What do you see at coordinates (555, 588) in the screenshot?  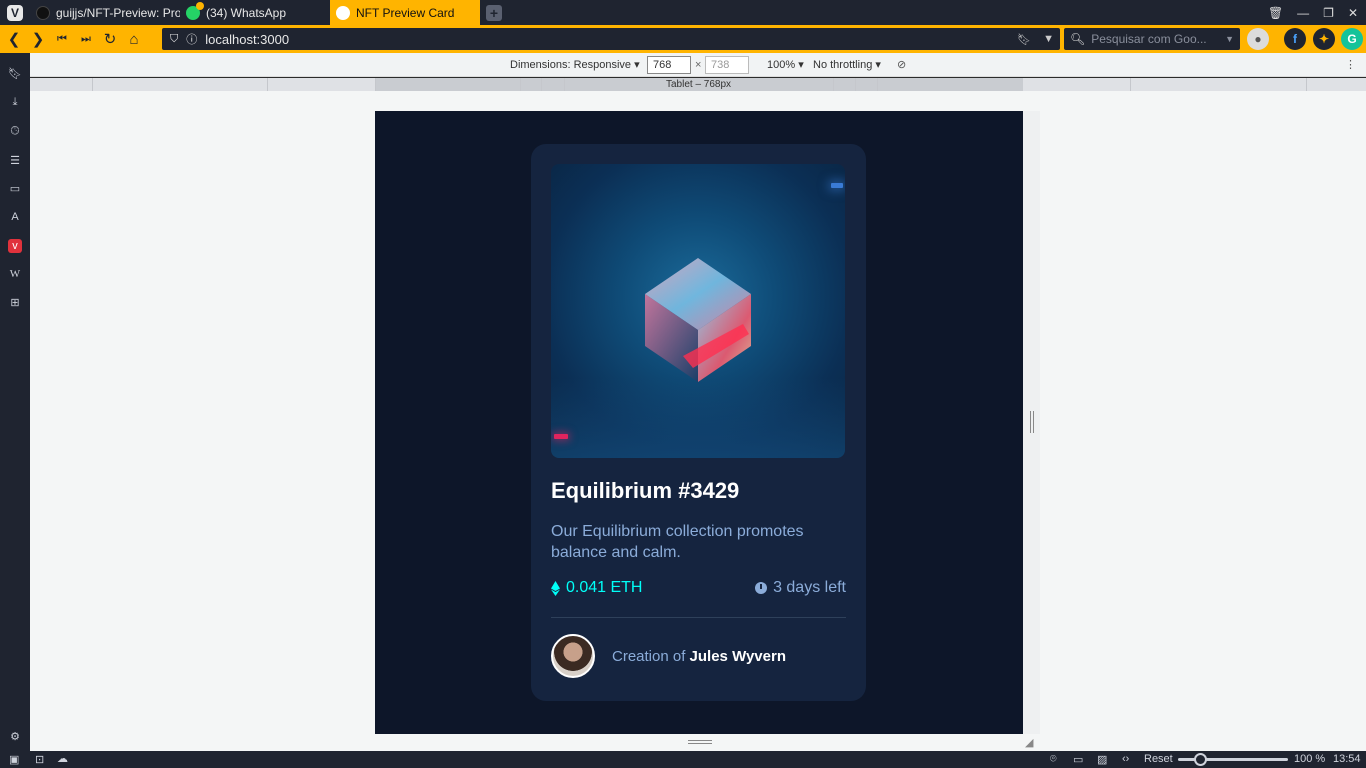 I see `ethereum-icon` at bounding box center [555, 588].